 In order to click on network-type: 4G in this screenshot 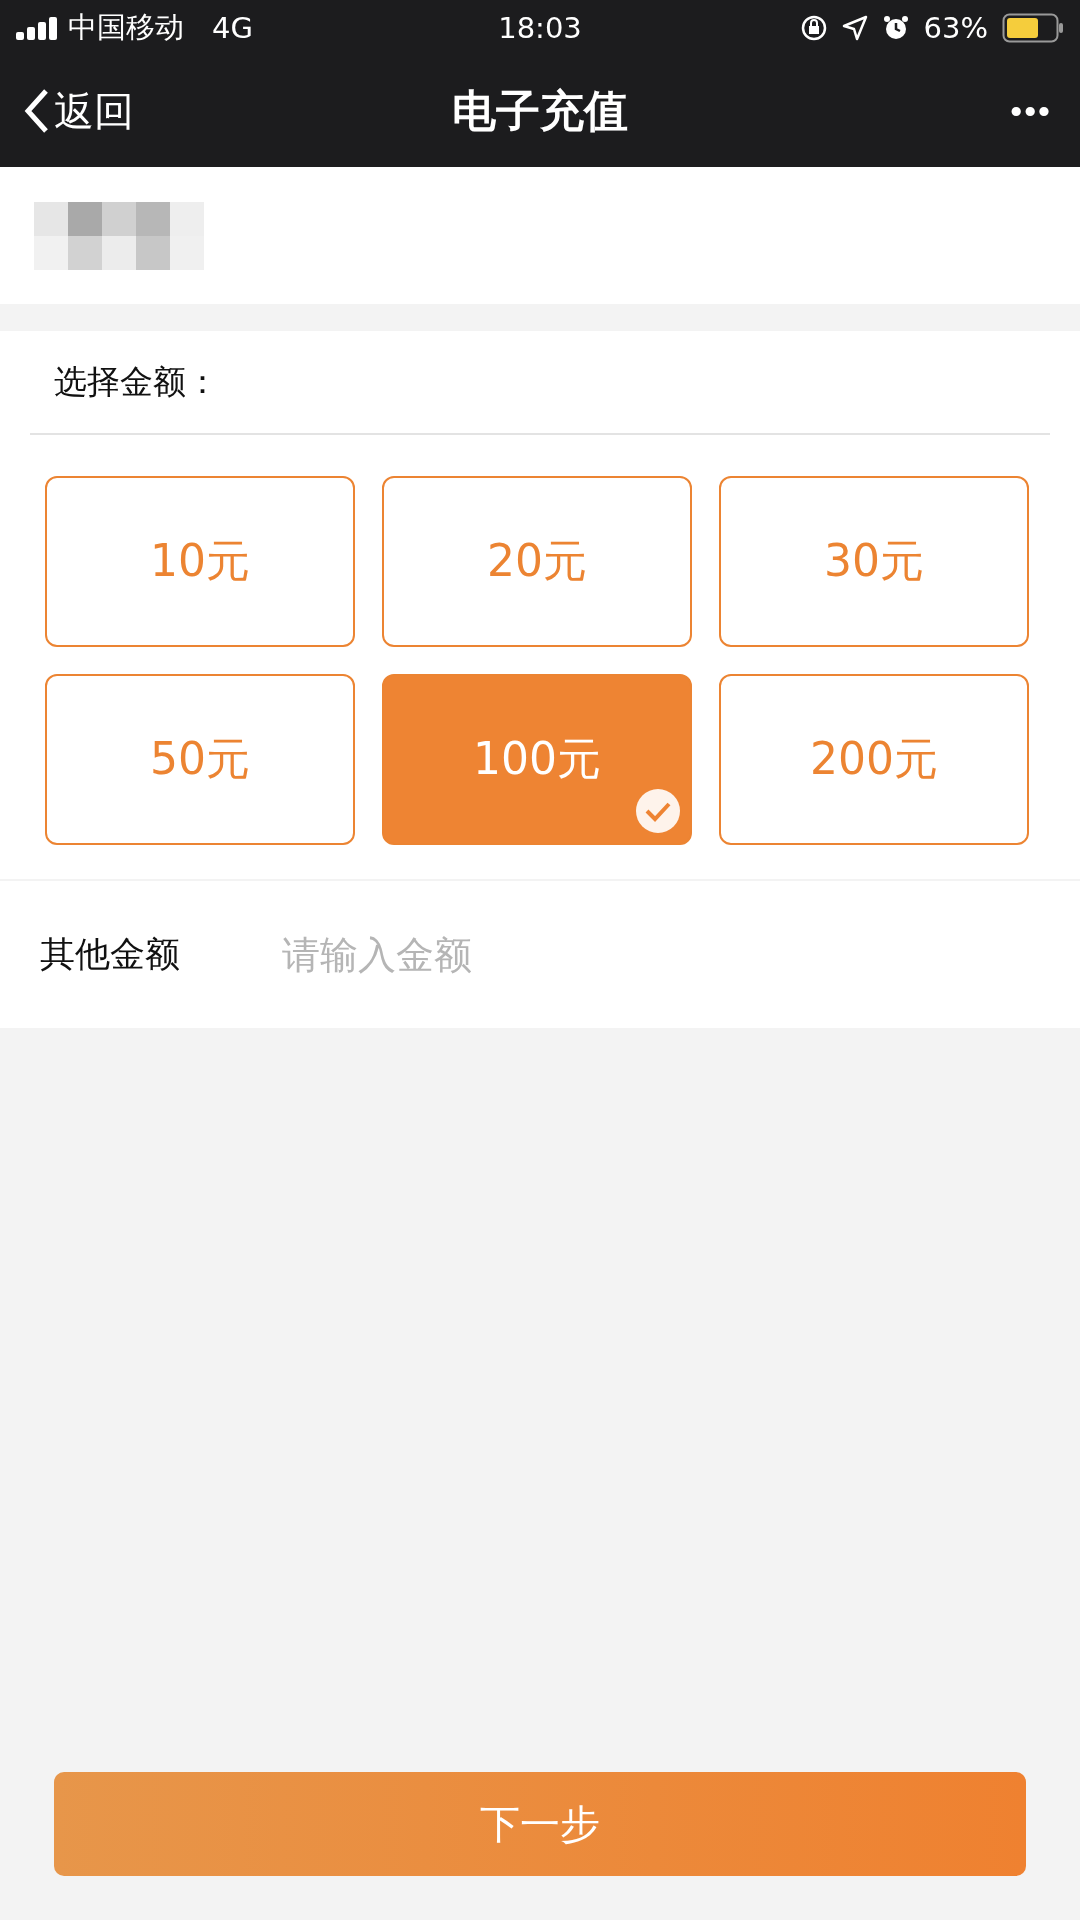, I will do `click(232, 27)`.